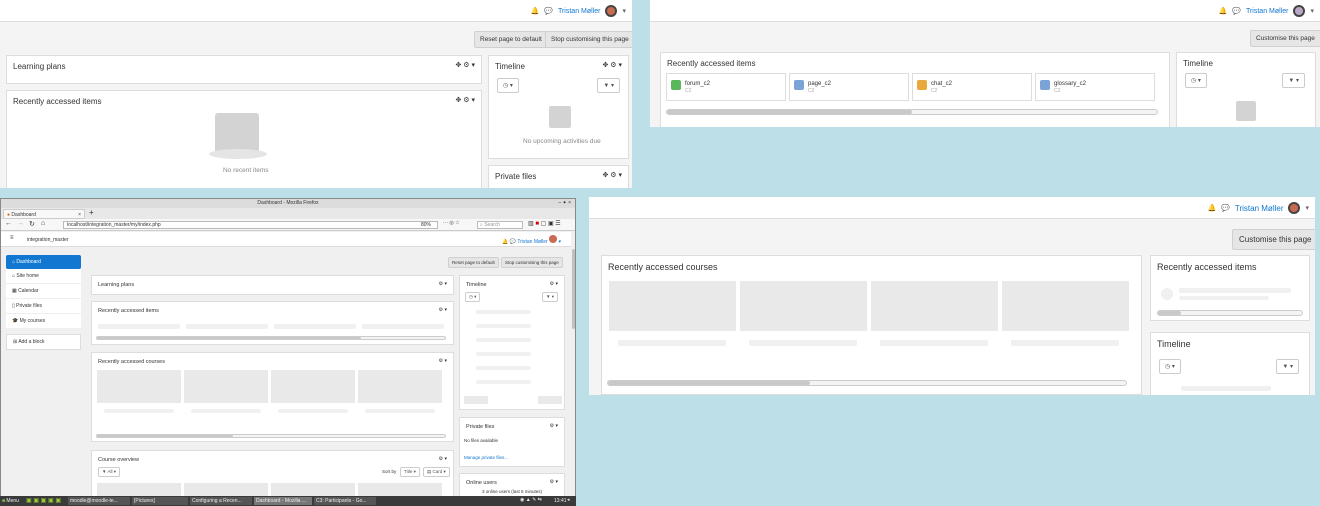 The width and height of the screenshot is (1320, 506). I want to click on recent-item: forum_c2 C2, so click(726, 87).